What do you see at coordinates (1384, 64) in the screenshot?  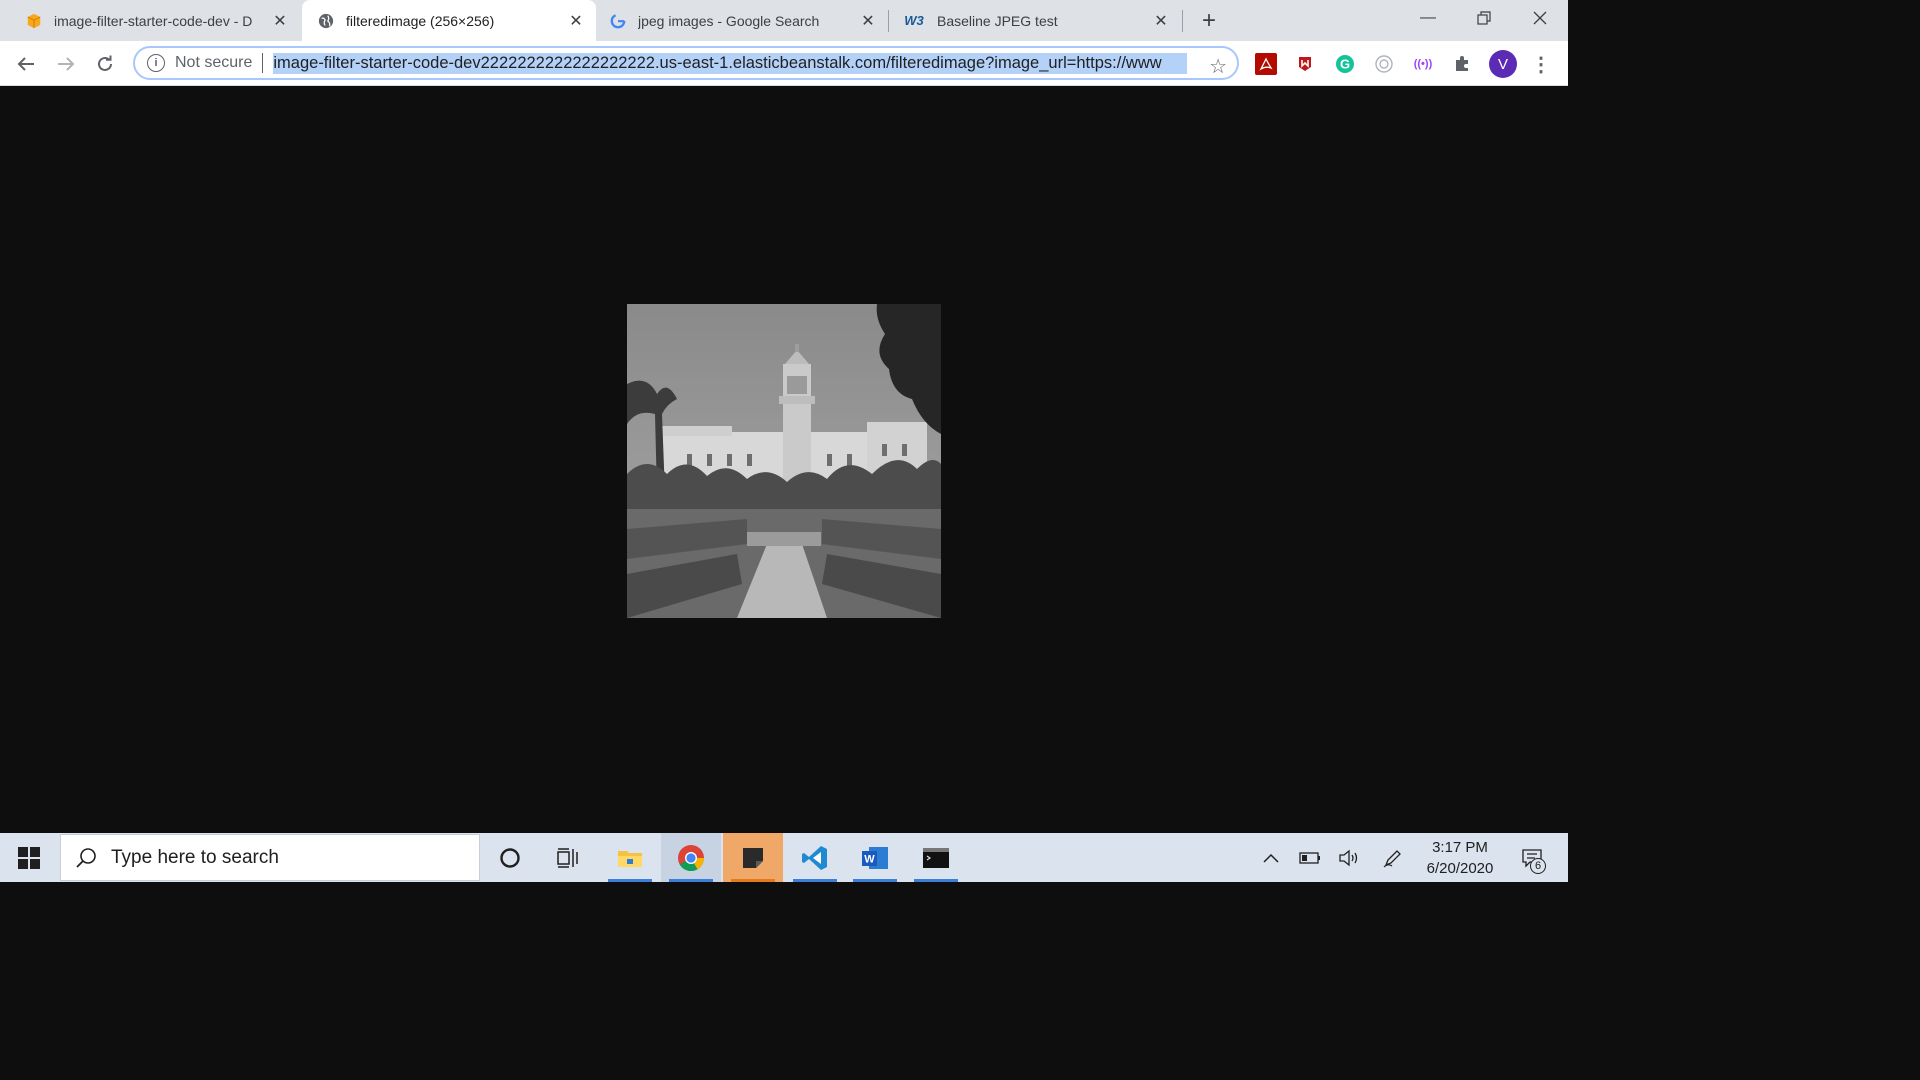 I see `camera-extension-icon` at bounding box center [1384, 64].